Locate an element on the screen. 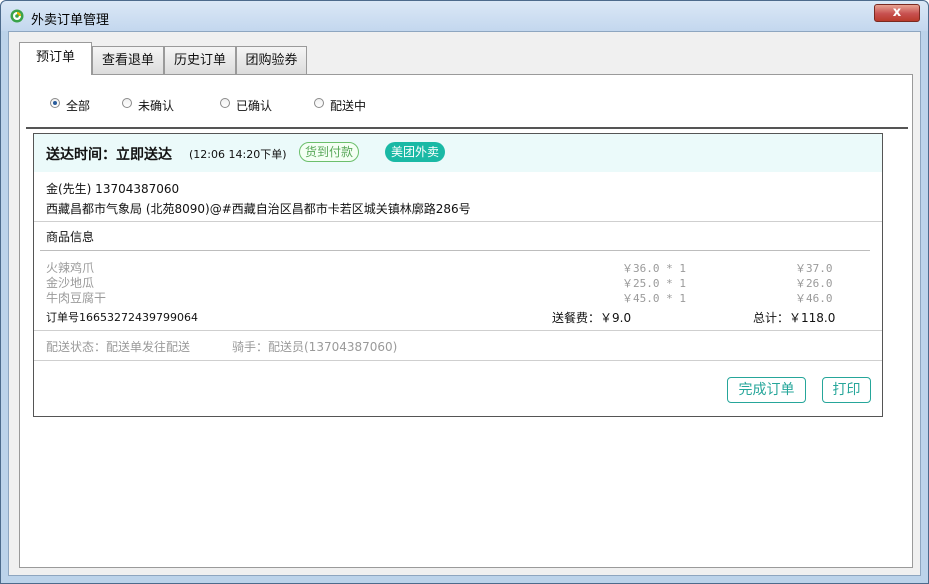 This screenshot has height=584, width=929. tab-history: 历史订单 is located at coordinates (200, 60).